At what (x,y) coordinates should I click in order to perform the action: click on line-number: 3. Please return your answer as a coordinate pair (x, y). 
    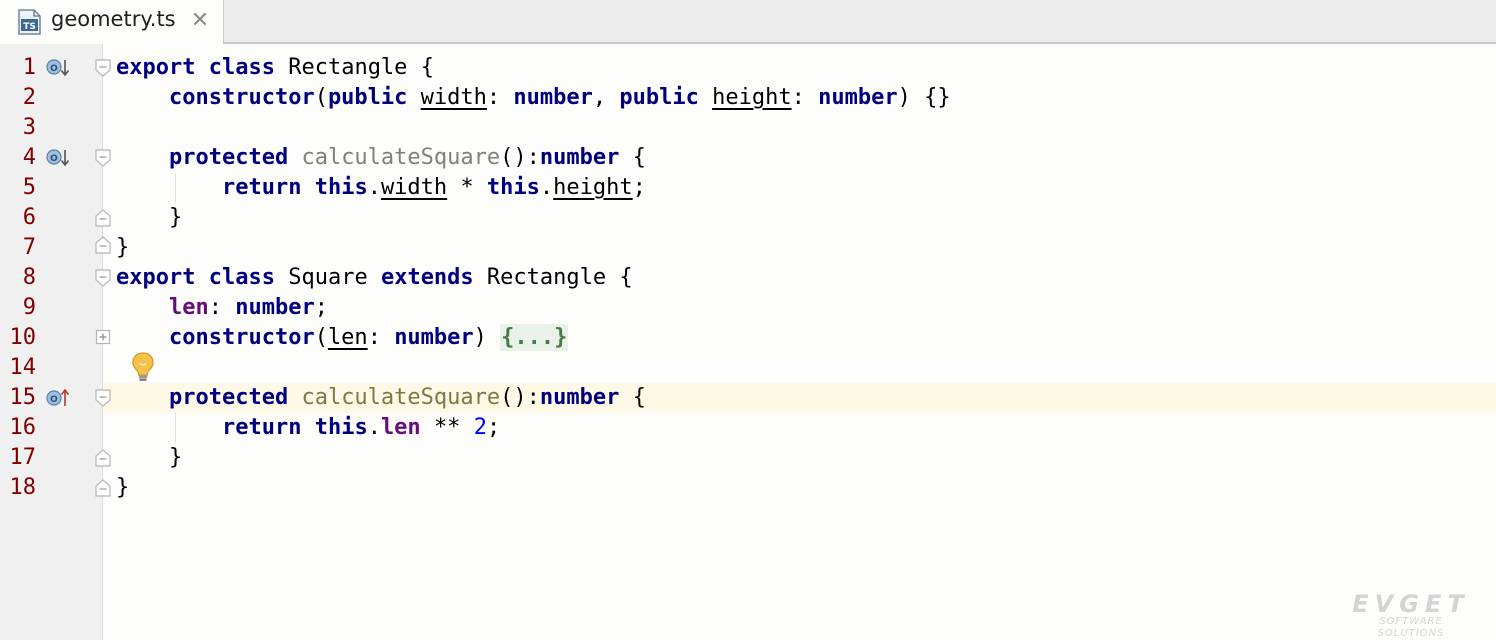
    Looking at the image, I should click on (29, 127).